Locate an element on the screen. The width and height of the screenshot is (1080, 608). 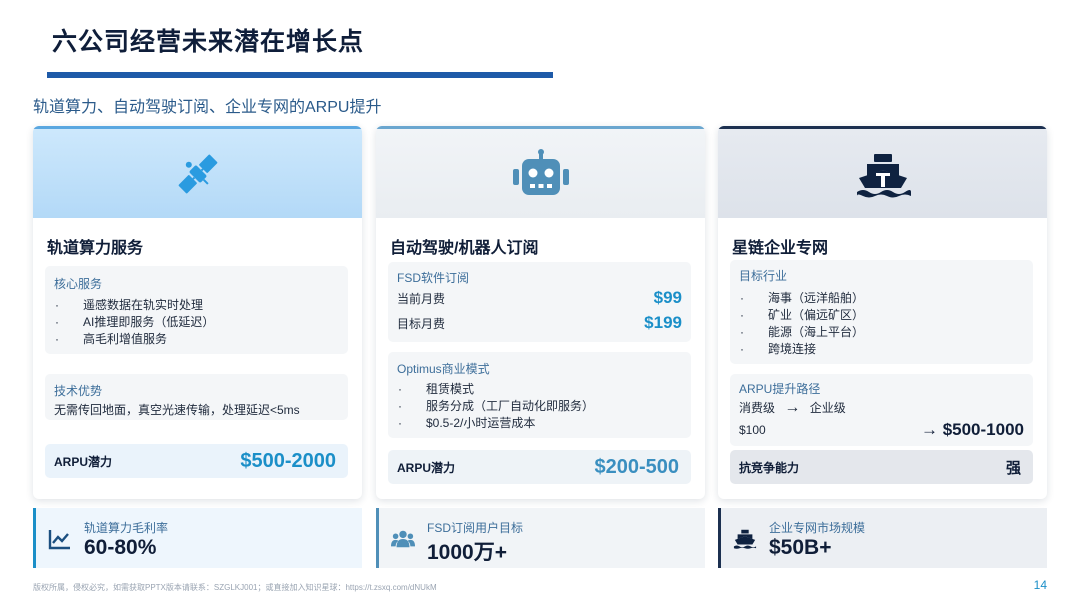
page-number: 14 is located at coordinates (1040, 585).